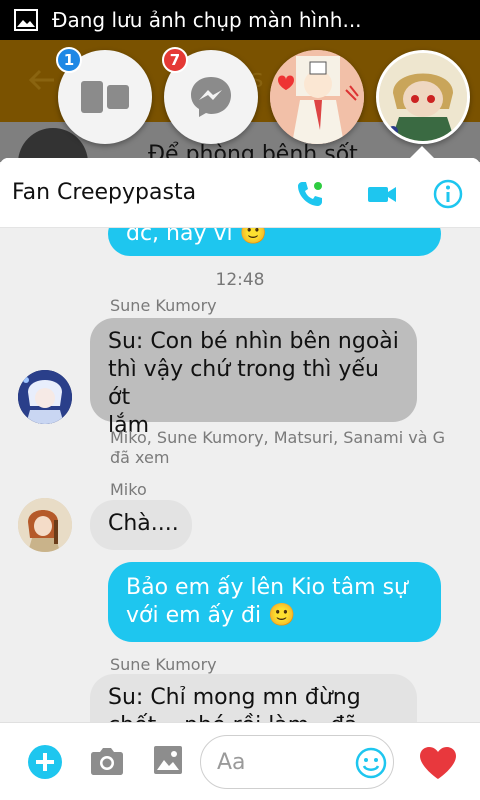  What do you see at coordinates (211, 615) in the screenshot?
I see `message-line: với em ấy đi 🙂` at bounding box center [211, 615].